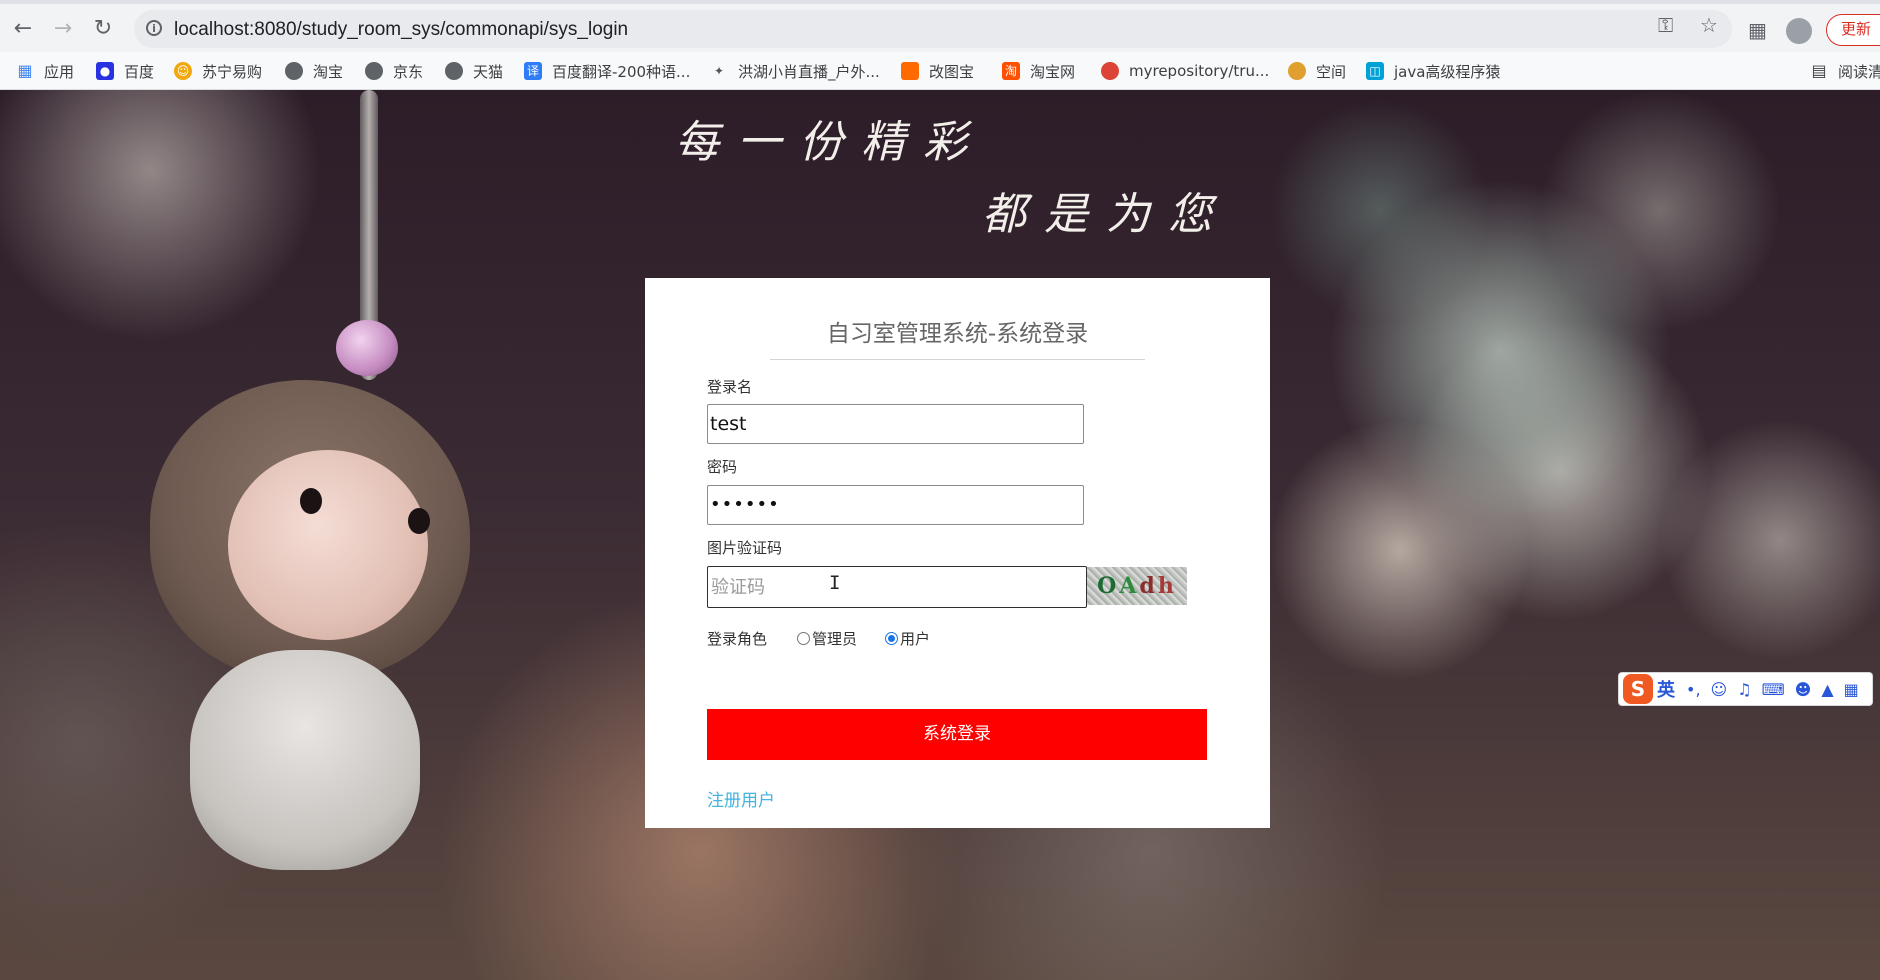 Image resolution: width=1880 pixels, height=980 pixels. Describe the element at coordinates (957, 359) in the screenshot. I see `title-divider` at that location.